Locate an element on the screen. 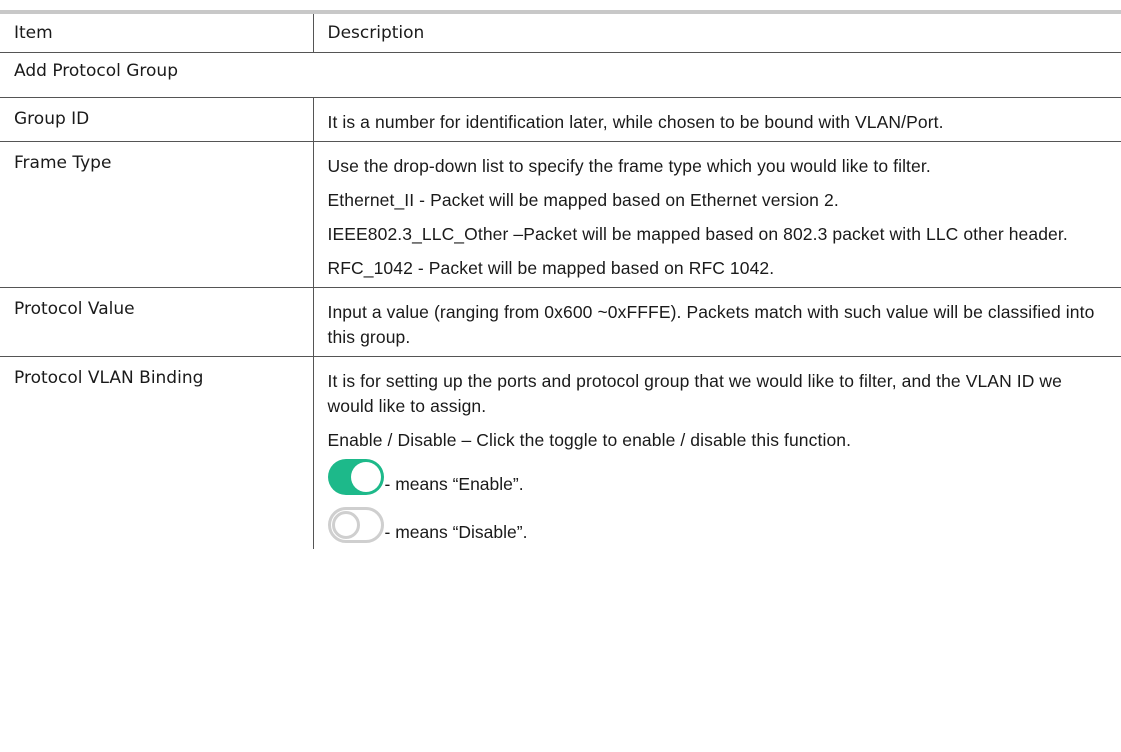 This screenshot has width=1121, height=752. header-description: Description is located at coordinates (376, 33).